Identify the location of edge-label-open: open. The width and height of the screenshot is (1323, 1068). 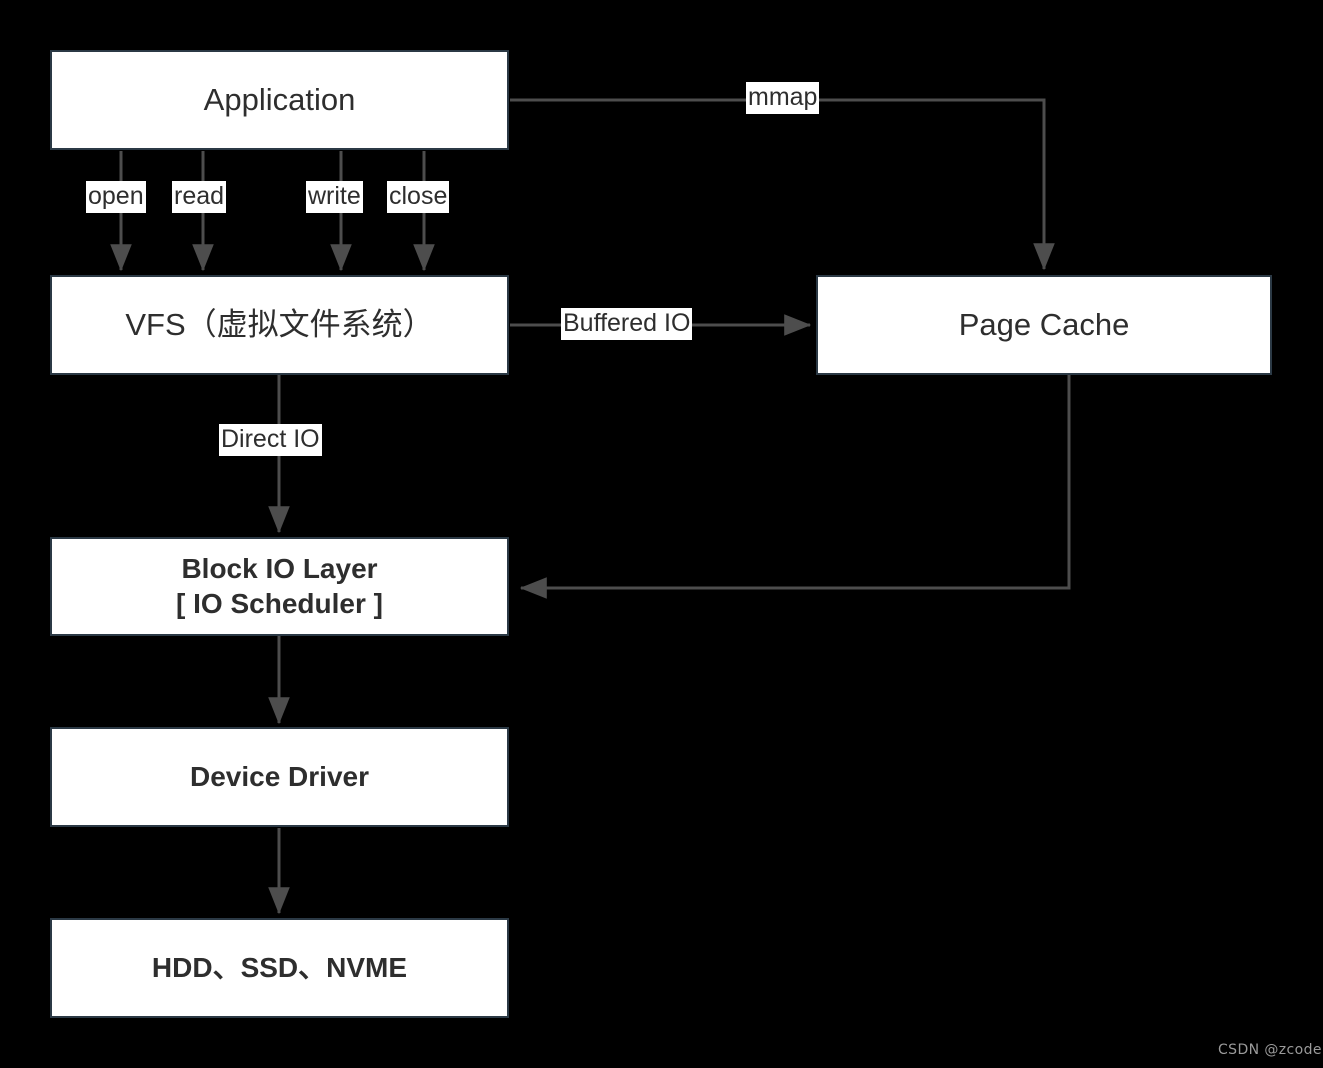
(116, 197).